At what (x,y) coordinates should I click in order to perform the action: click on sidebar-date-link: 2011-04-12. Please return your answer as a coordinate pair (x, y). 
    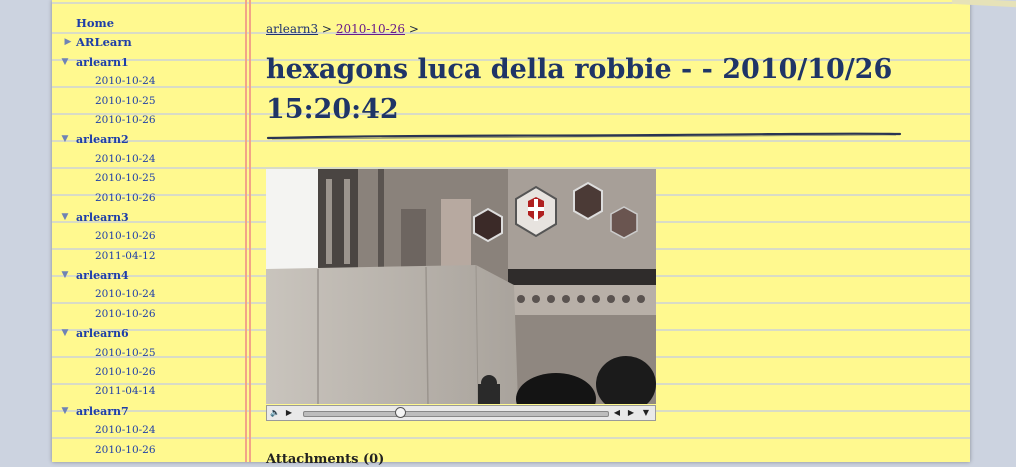
    Looking at the image, I should click on (147, 256).